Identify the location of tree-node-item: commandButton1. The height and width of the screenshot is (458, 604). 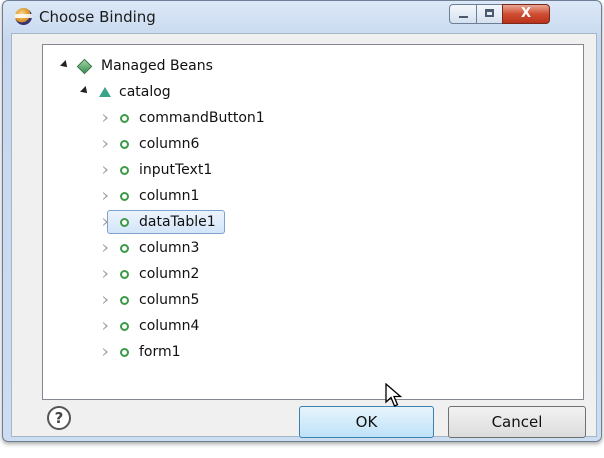
(308, 118).